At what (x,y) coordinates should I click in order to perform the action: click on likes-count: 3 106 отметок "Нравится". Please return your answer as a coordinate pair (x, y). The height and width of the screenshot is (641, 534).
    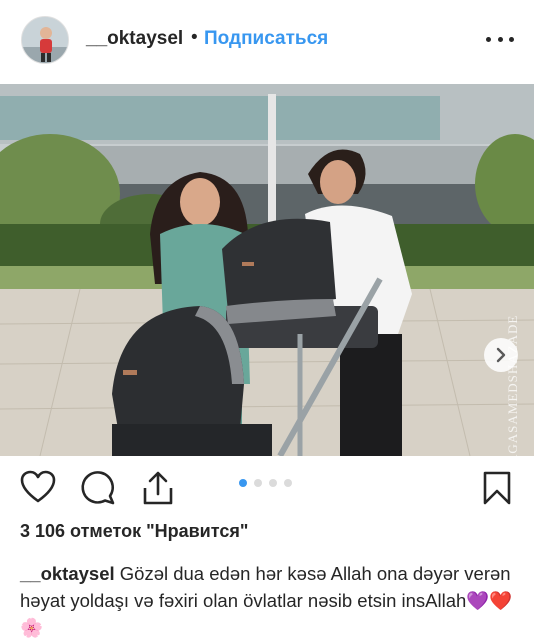
    Looking at the image, I should click on (134, 531).